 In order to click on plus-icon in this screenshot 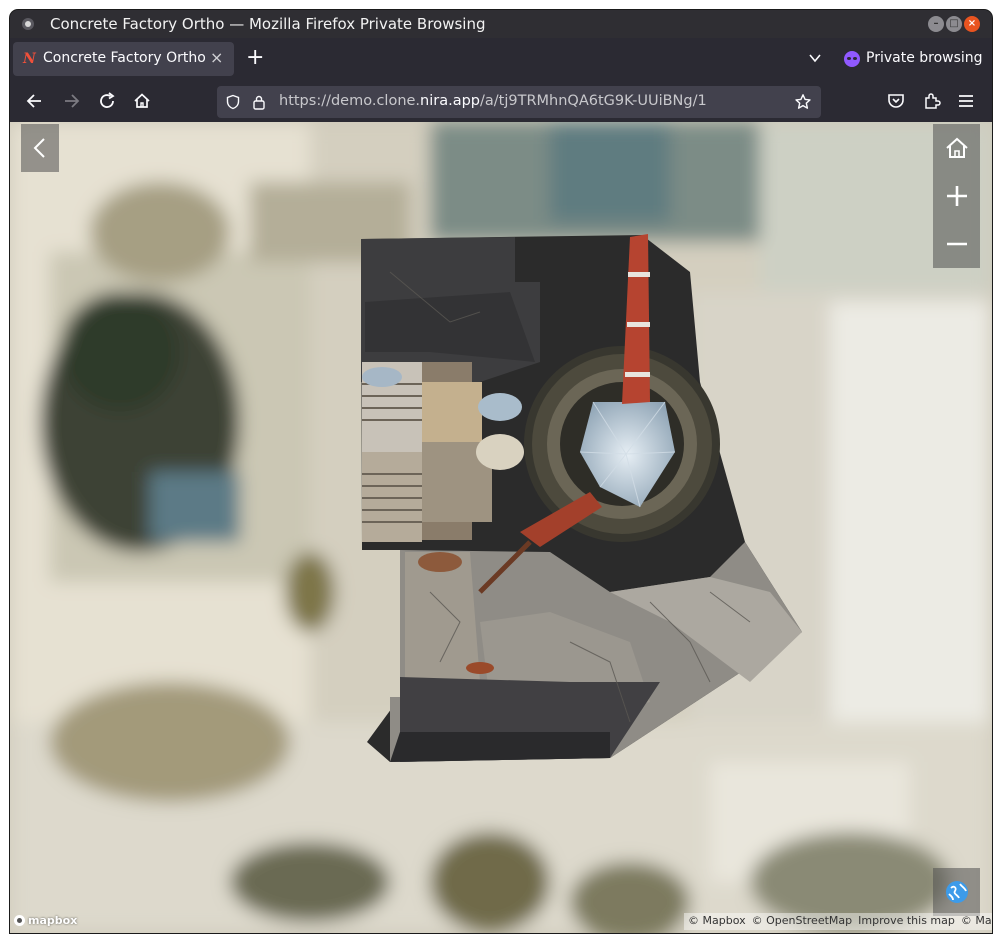, I will do `click(956, 196)`.